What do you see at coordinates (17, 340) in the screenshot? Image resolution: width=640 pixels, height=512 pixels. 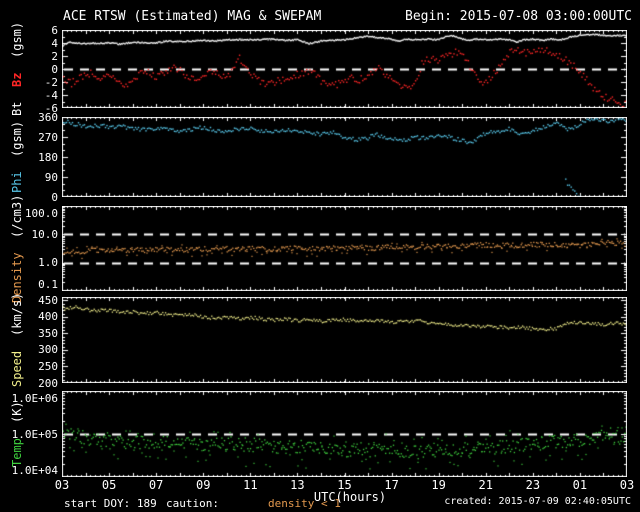 I see `y-axis-label: Speed (km/s)` at bounding box center [17, 340].